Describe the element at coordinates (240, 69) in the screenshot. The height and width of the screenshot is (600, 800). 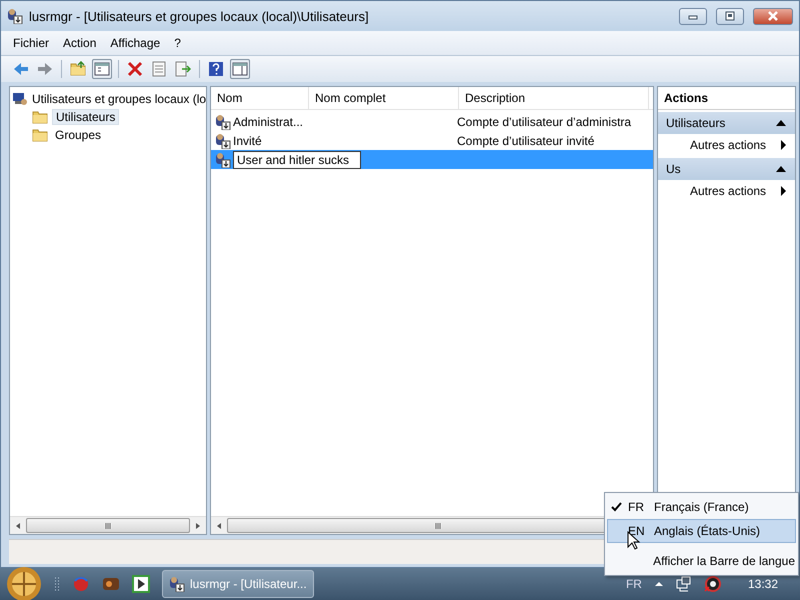
I see `action-pane-icon` at that location.